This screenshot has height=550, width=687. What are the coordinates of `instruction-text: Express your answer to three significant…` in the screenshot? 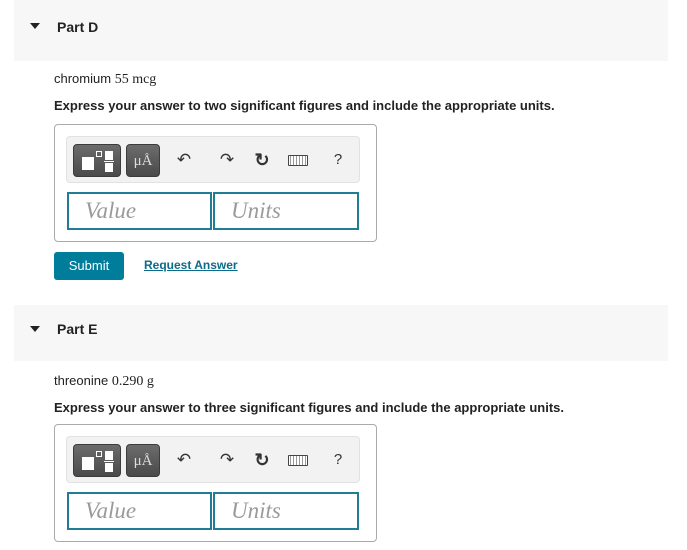 It's located at (309, 407).